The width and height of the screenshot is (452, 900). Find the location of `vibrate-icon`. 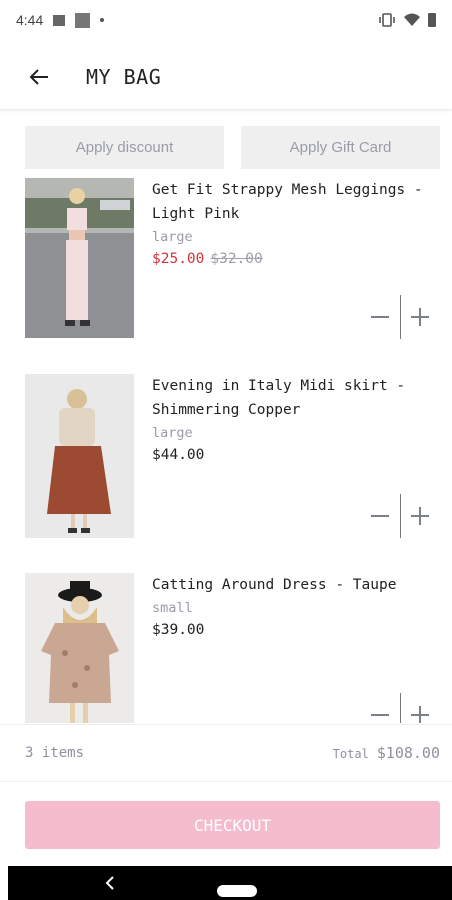

vibrate-icon is located at coordinates (387, 20).